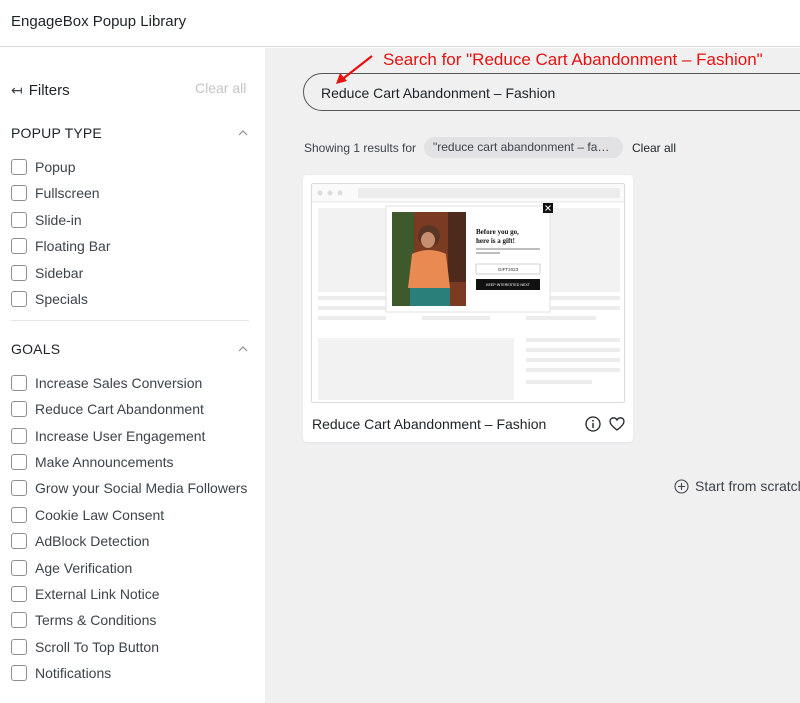 This screenshot has width=800, height=703. Describe the element at coordinates (73, 246) in the screenshot. I see `filter-option-label: Floating Bar` at that location.